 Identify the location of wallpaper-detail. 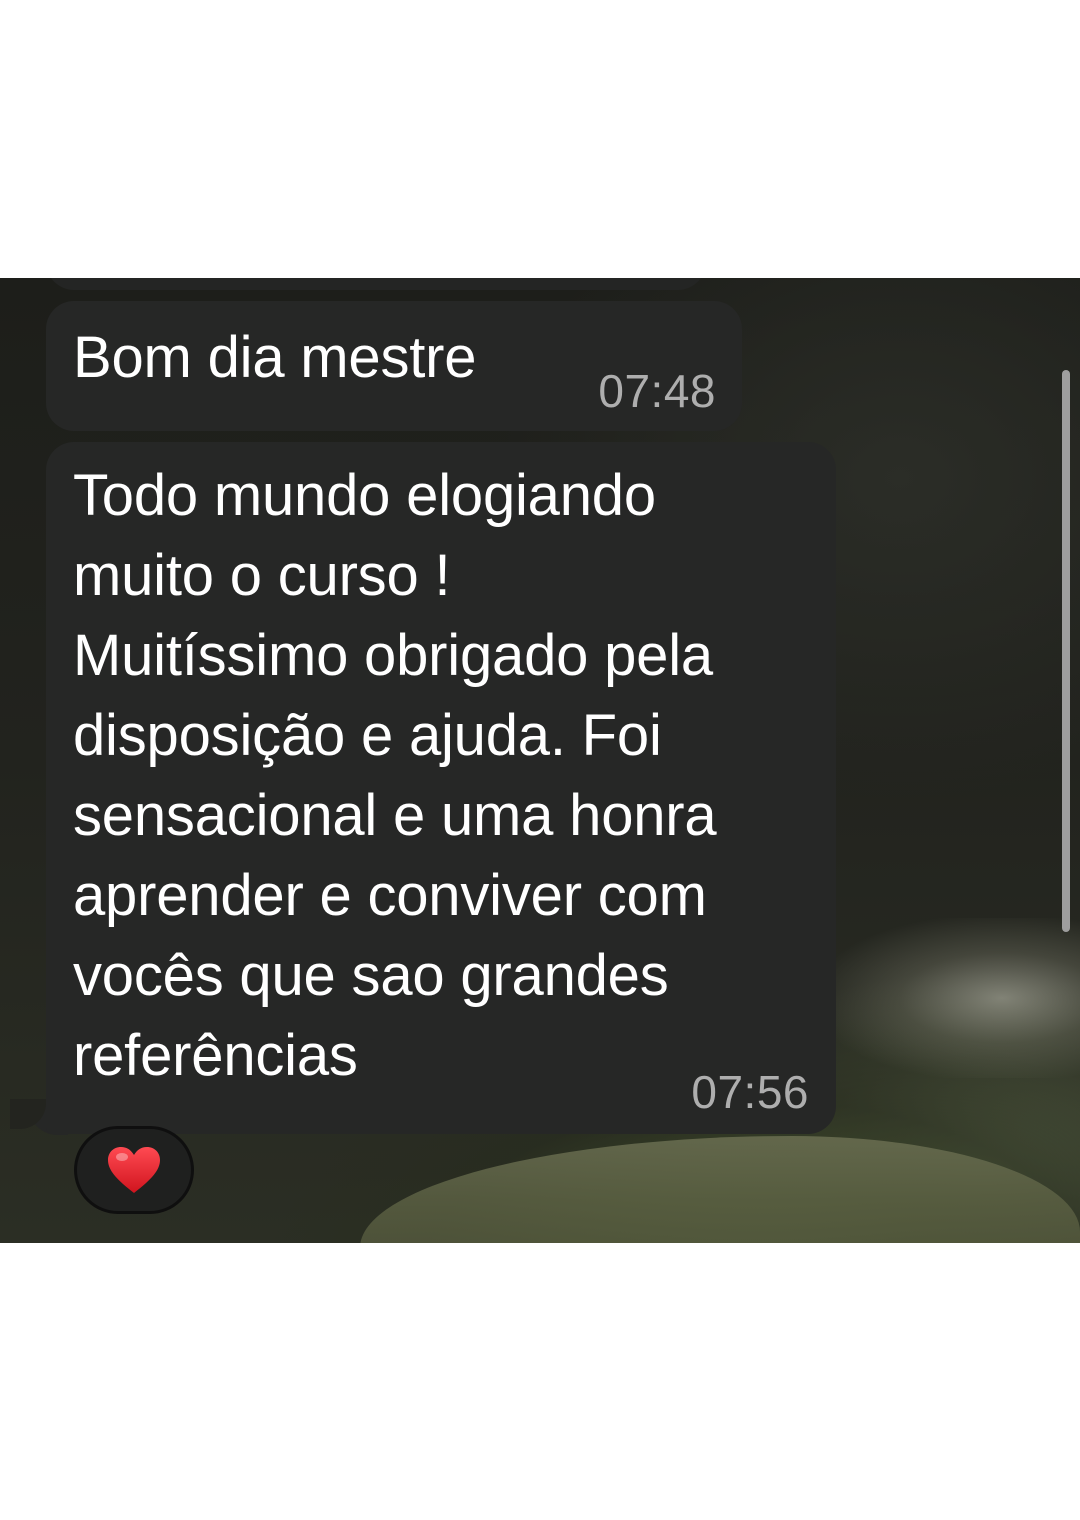
(950, 998).